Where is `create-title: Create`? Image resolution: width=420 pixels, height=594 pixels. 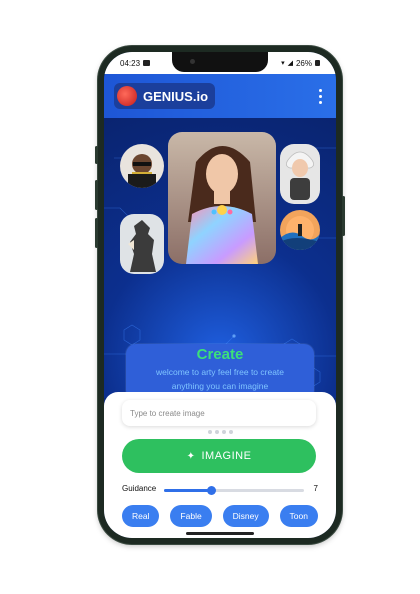 create-title: Create is located at coordinates (220, 354).